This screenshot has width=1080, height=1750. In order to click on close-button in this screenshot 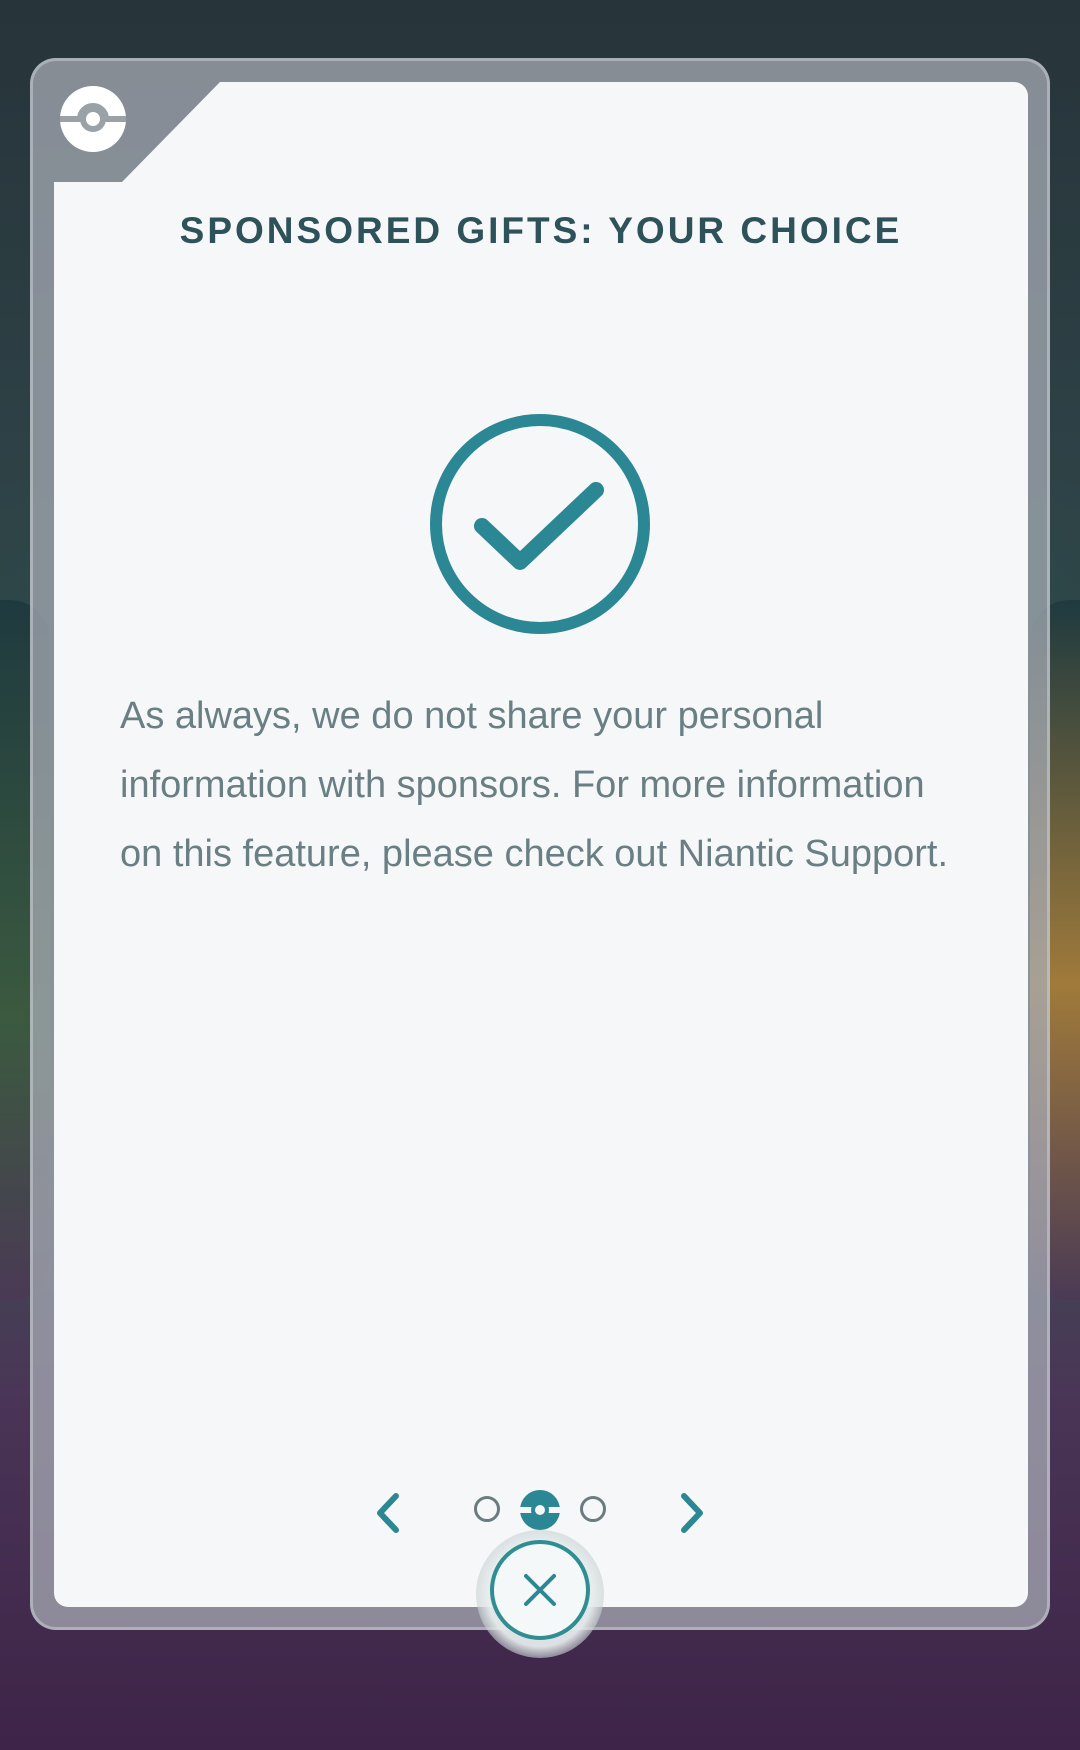, I will do `click(540, 1590)`.